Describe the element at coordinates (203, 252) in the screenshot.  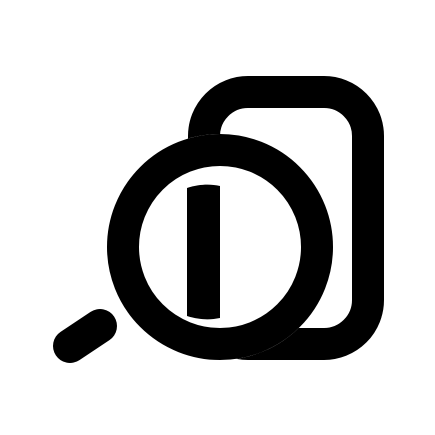
I see `document-segment-inside-lens` at that location.